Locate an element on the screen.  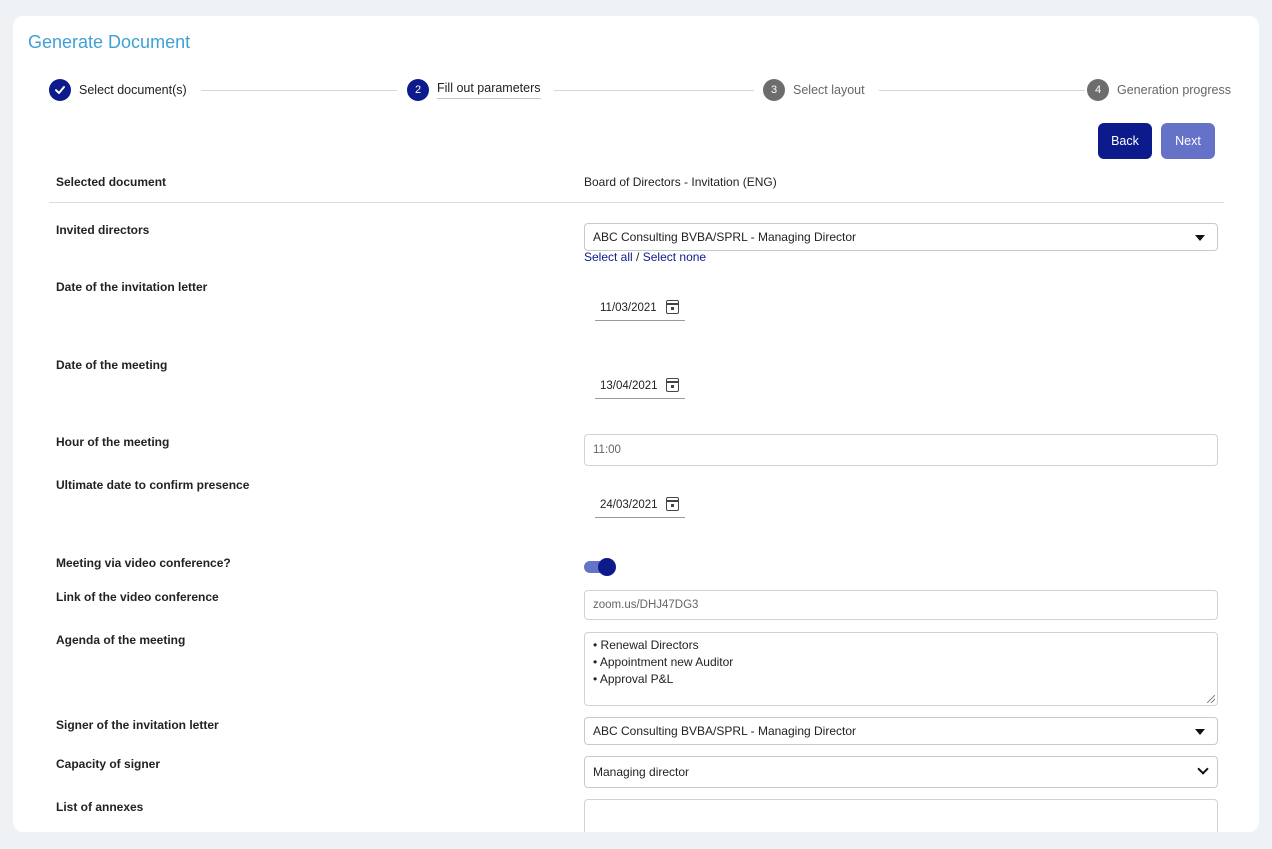
invitation-date-label: Date of the invitation letter is located at coordinates (132, 287).